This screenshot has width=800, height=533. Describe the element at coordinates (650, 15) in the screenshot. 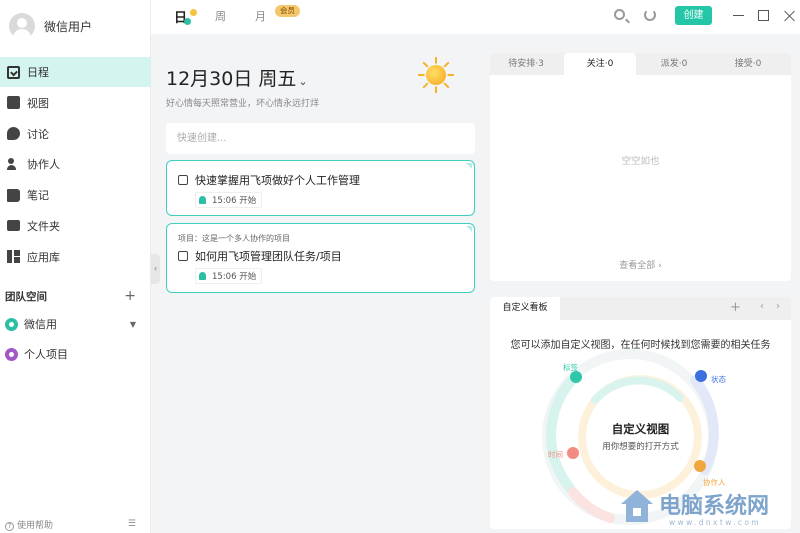

I see `refresh-icon` at that location.